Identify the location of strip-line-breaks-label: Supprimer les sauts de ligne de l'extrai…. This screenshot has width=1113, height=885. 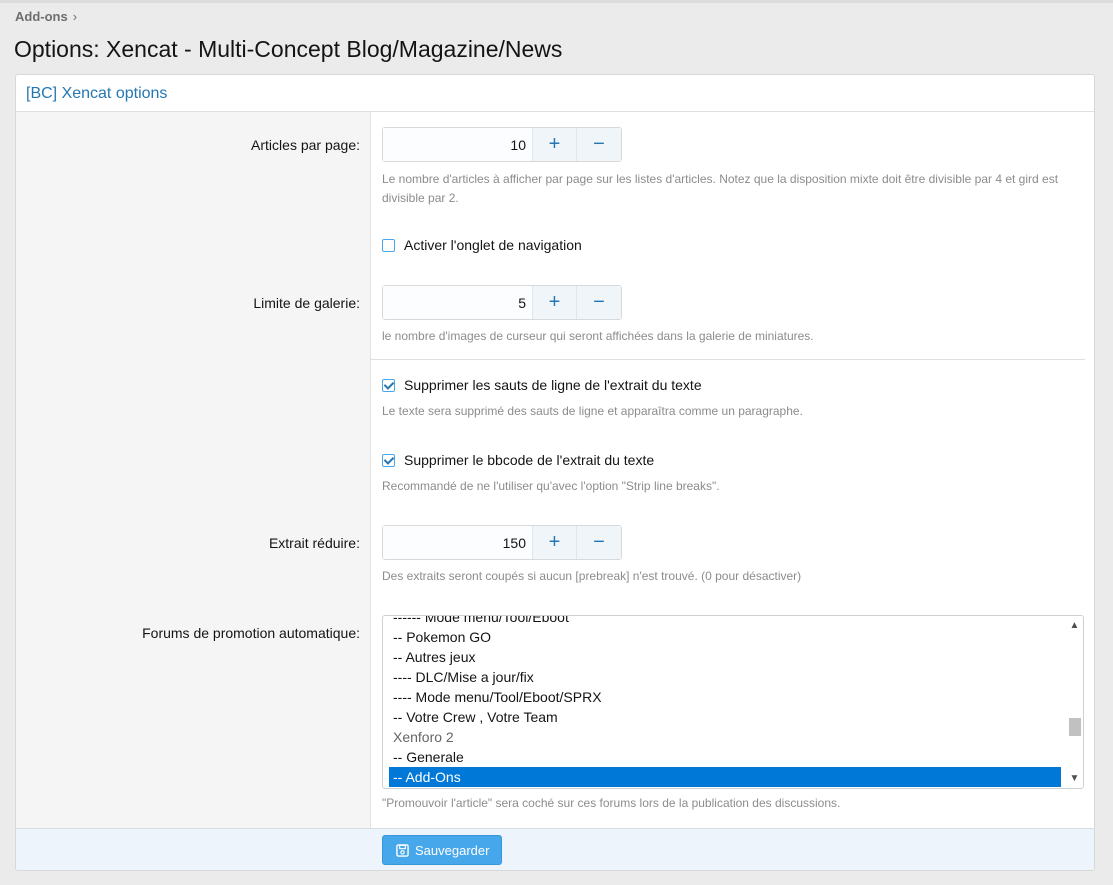
(553, 385).